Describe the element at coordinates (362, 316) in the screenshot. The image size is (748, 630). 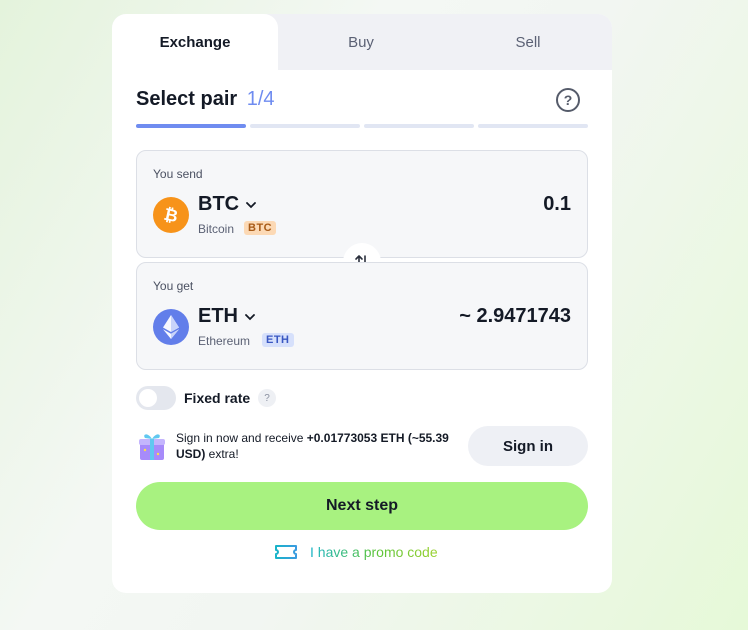
I see `get-panel: You get ETH Ethereum ETH ~ 2.9471743` at that location.